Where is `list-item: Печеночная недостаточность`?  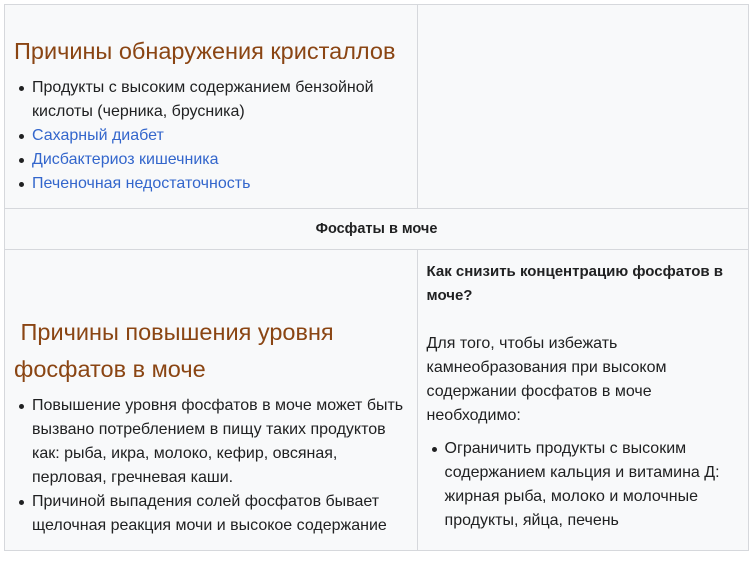 list-item: Печеночная недостаточность is located at coordinates (213, 184).